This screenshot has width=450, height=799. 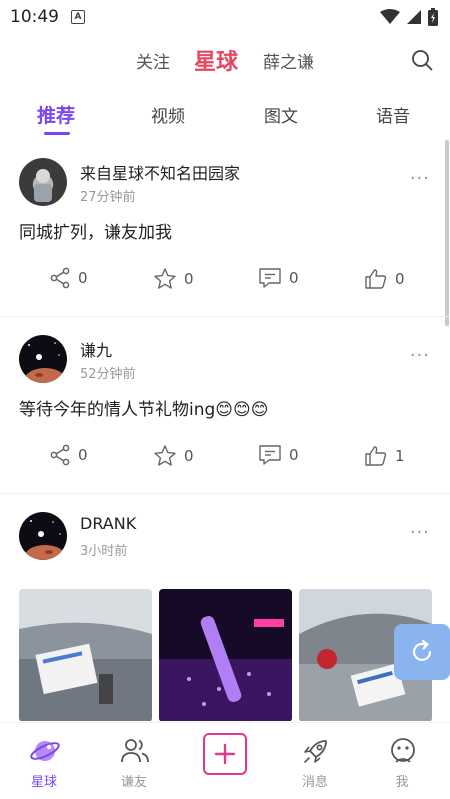 I want to click on wifi-icon, so click(x=390, y=16).